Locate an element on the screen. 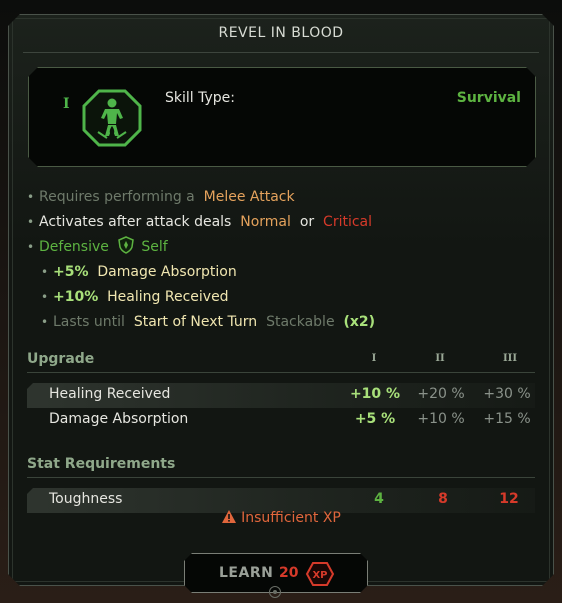  duration-prefix: Lasts until is located at coordinates (89, 322).